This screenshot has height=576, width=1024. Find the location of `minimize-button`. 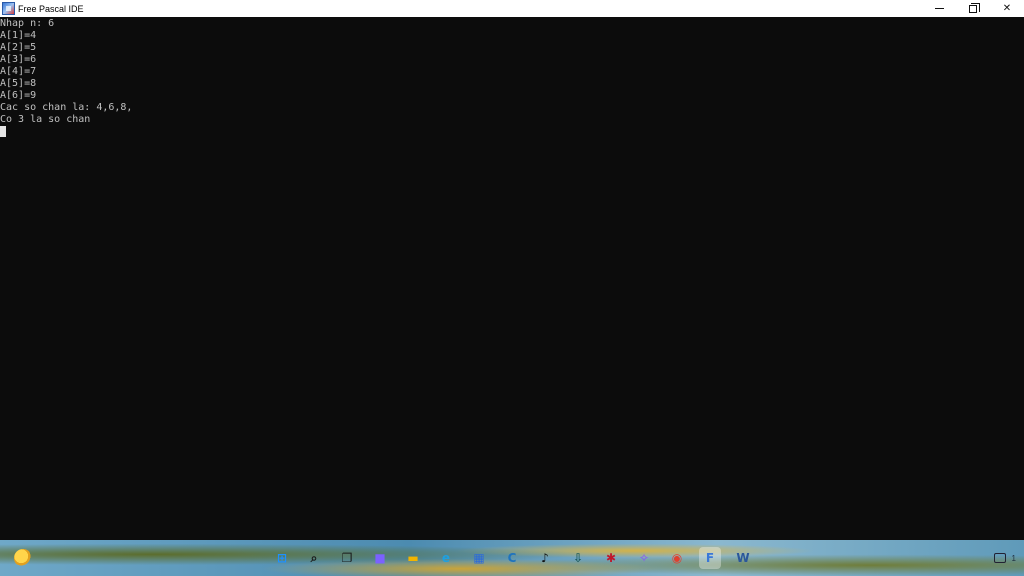

minimize-button is located at coordinates (939, 8).